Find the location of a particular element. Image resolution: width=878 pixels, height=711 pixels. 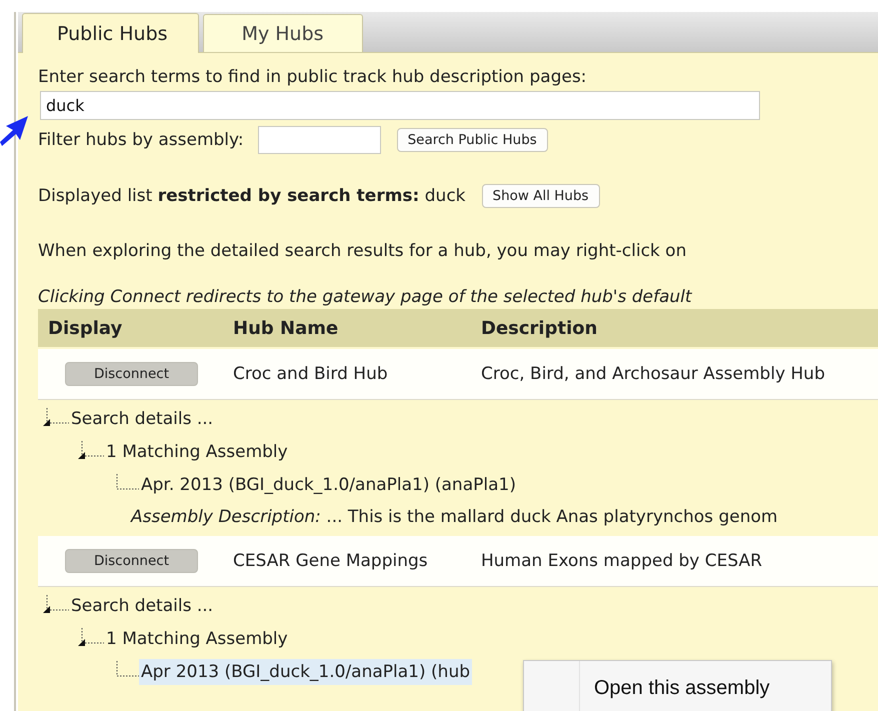

hint-text: When exploring the detailed search results for a hub, you may right-click on is located at coordinates (363, 251).